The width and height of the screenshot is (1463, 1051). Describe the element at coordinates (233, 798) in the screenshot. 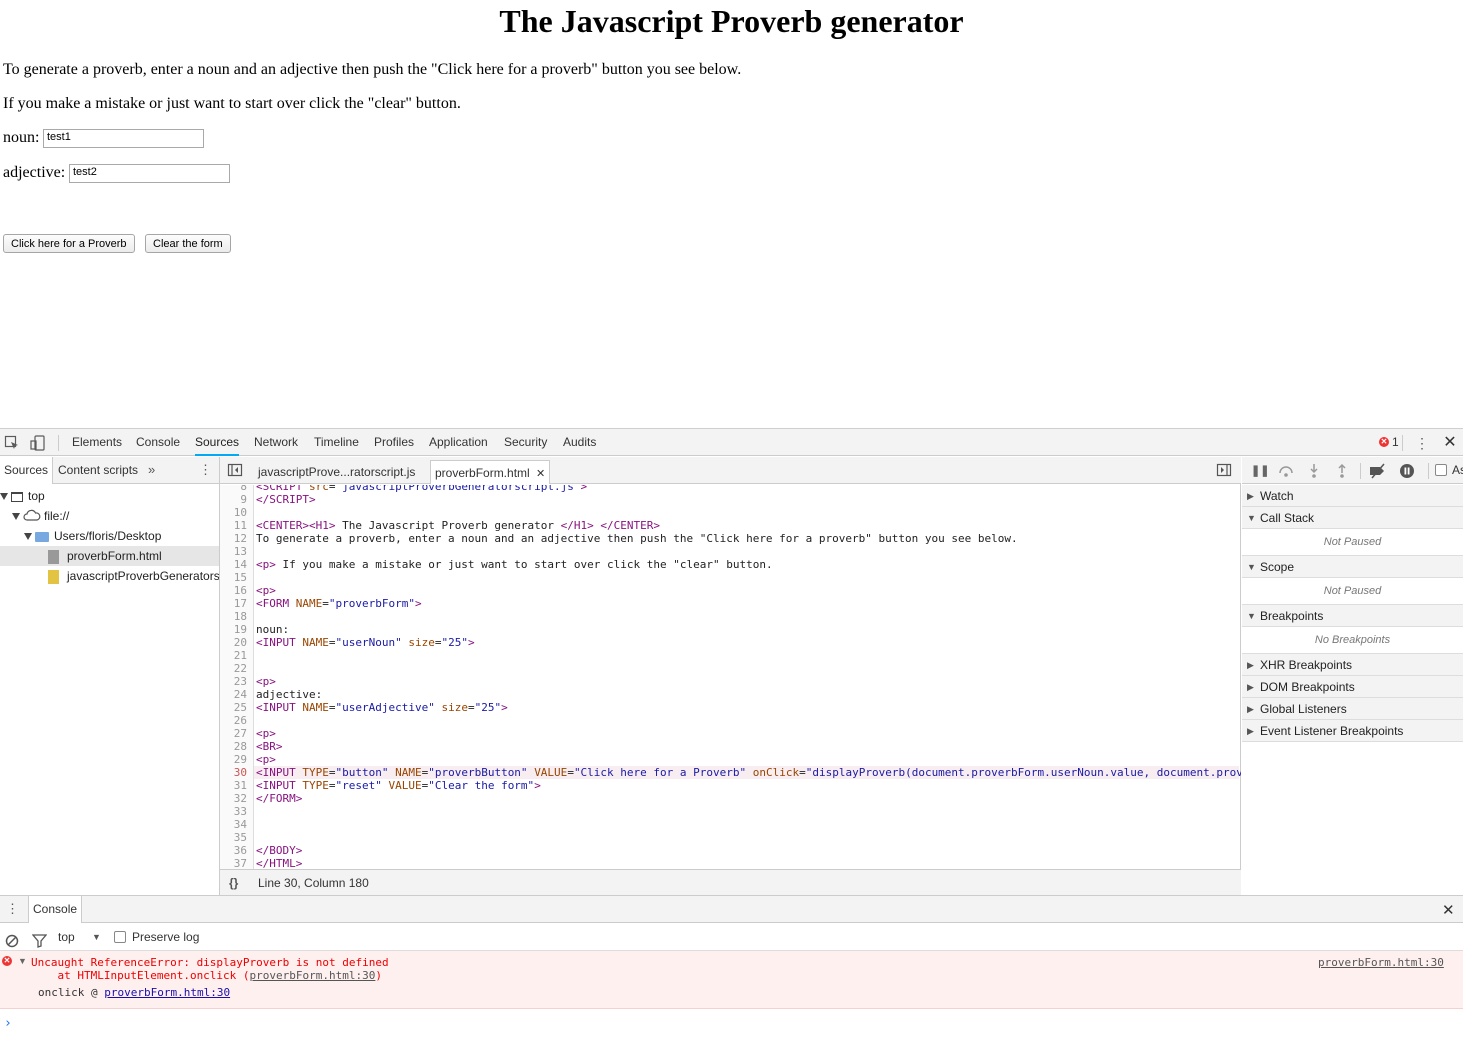

I see `line-number: 32` at that location.